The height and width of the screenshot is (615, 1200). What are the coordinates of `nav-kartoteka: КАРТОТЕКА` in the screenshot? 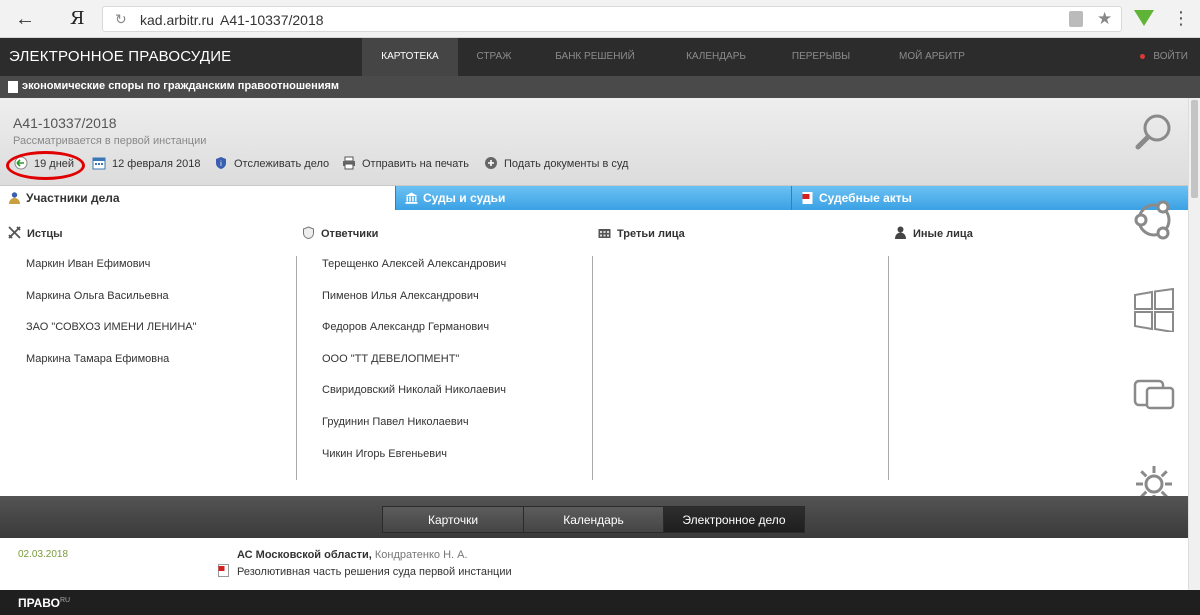 It's located at (410, 57).